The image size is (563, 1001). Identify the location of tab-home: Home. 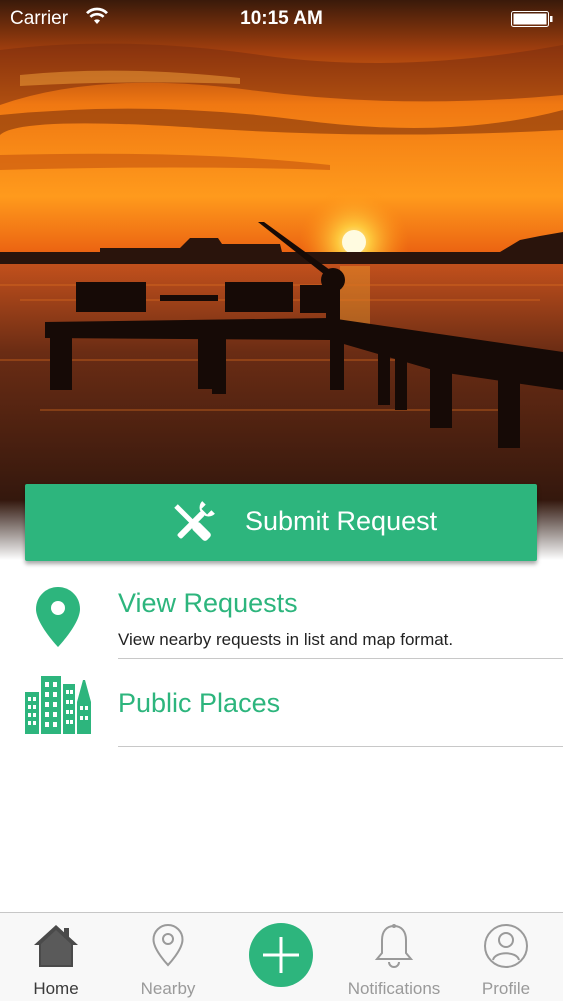
(56, 957).